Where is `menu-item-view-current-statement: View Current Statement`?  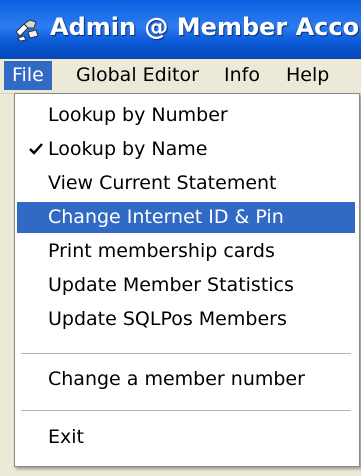
menu-item-view-current-statement: View Current Statement is located at coordinates (186, 183).